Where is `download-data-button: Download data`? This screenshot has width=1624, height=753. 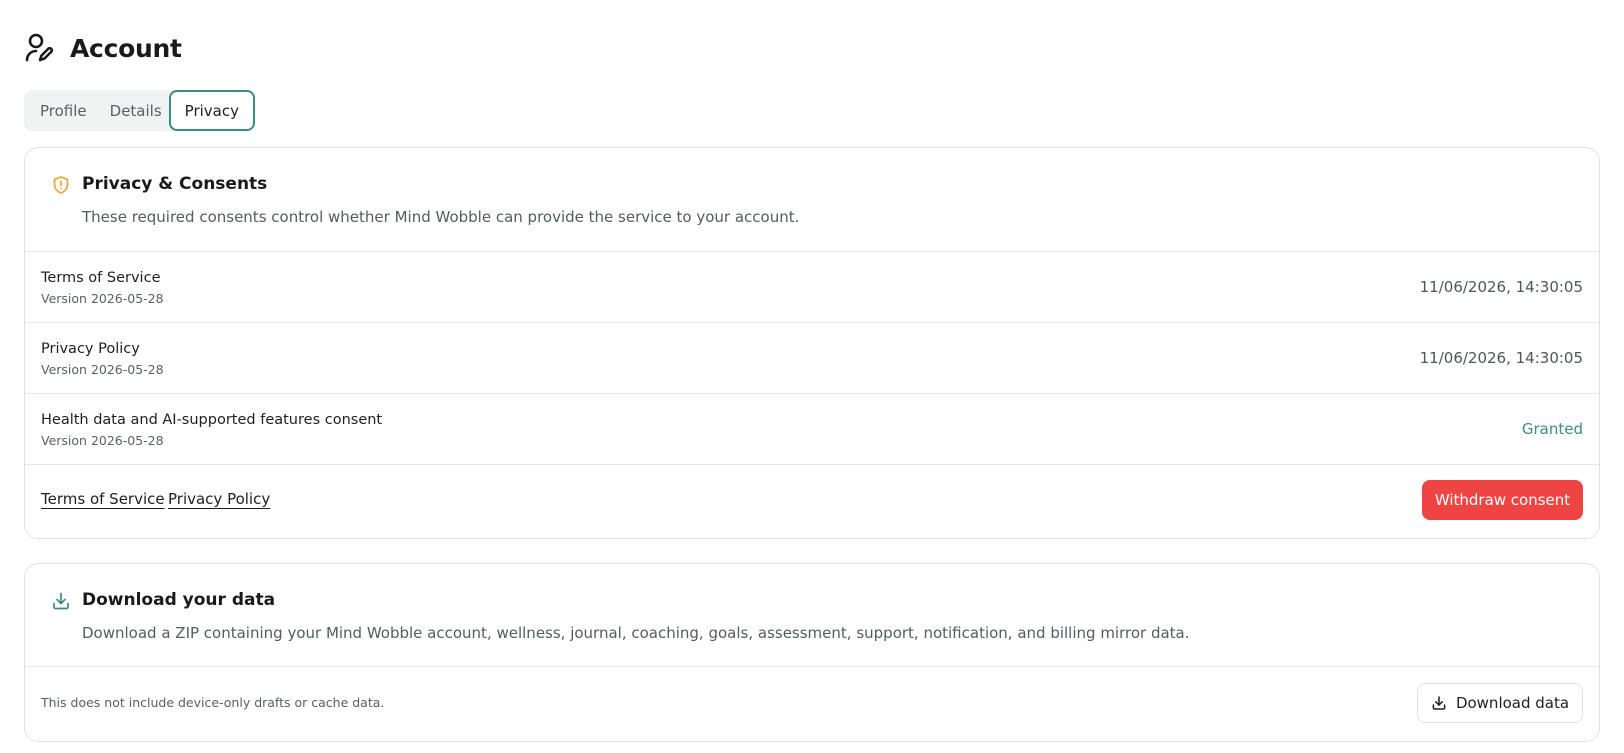
download-data-button: Download data is located at coordinates (1500, 703).